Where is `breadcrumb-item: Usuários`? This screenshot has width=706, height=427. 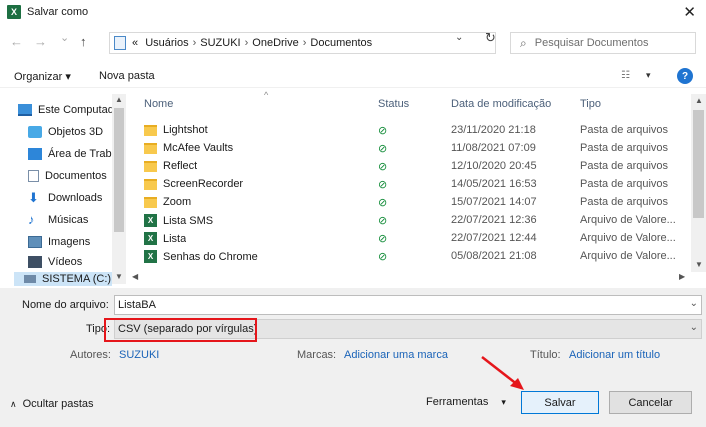 breadcrumb-item: Usuários is located at coordinates (166, 43).